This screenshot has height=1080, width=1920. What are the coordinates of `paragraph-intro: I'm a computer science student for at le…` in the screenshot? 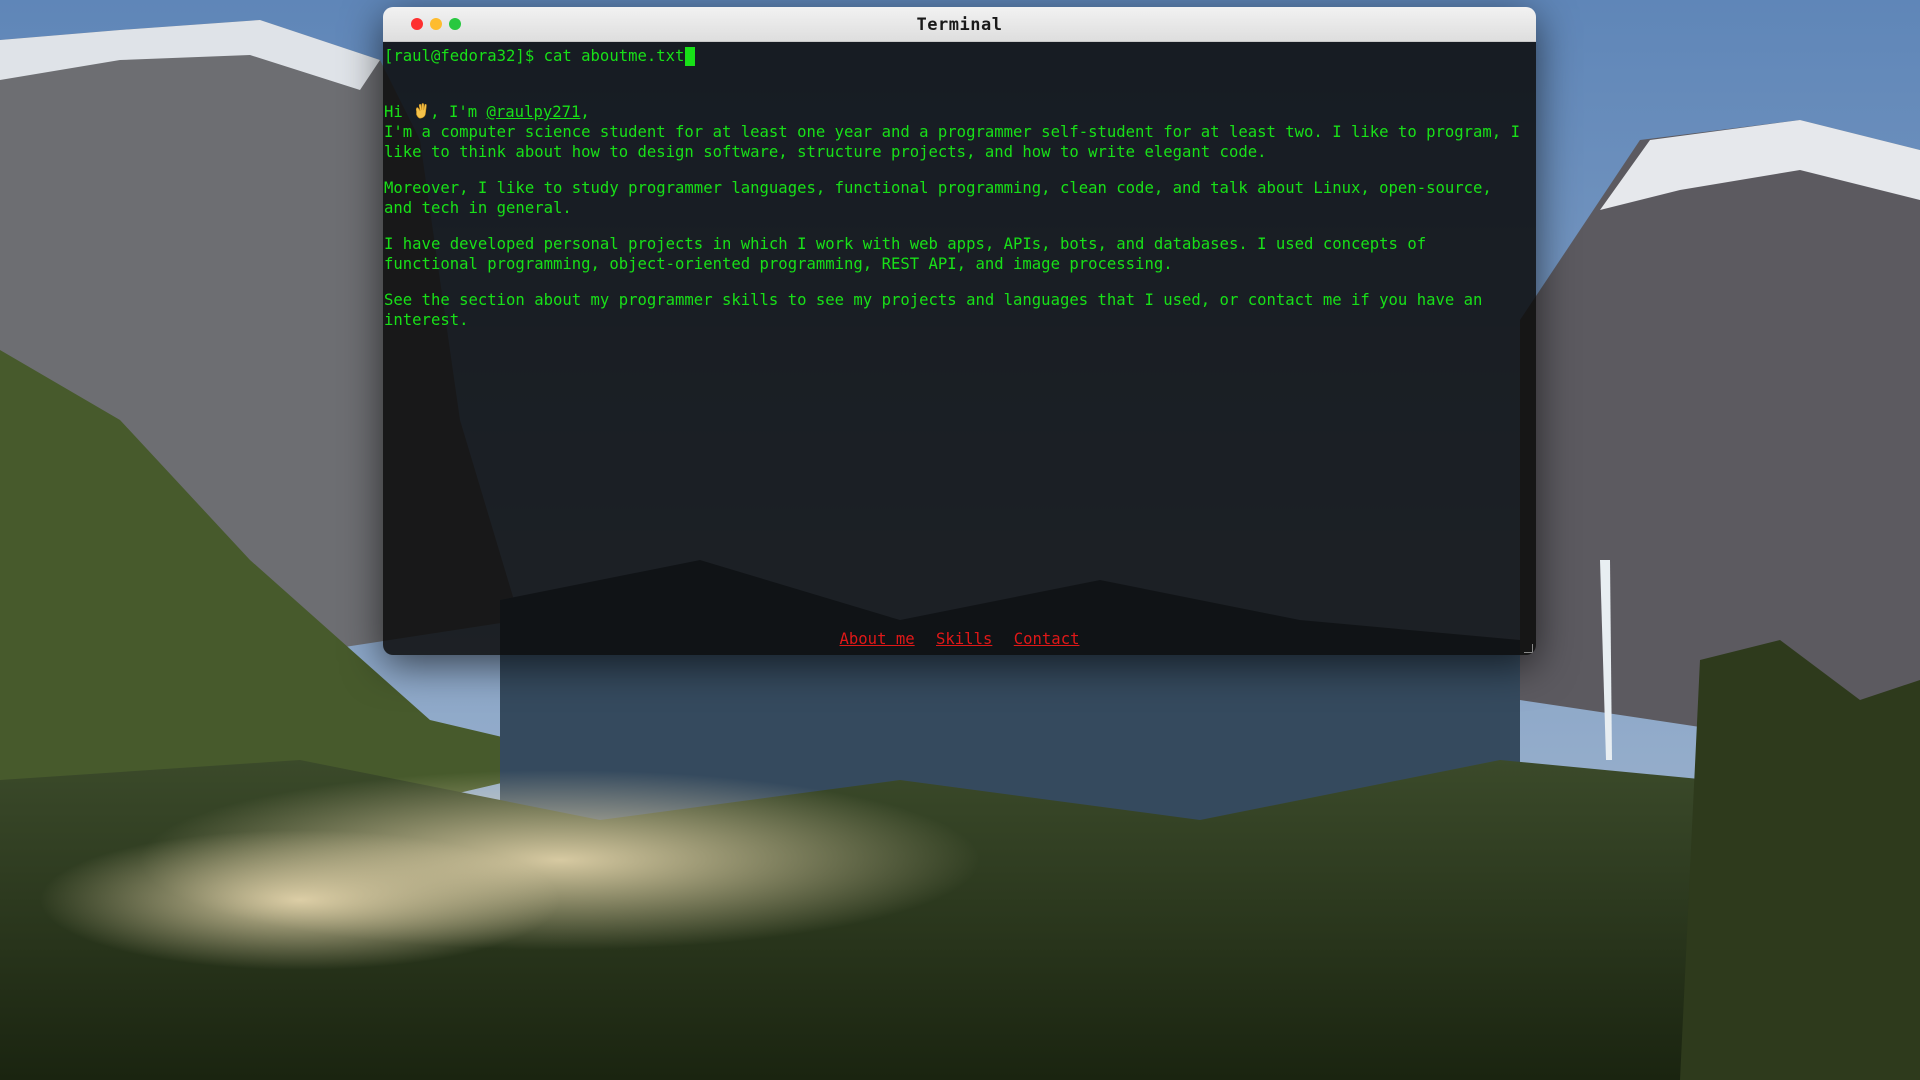 It's located at (952, 142).